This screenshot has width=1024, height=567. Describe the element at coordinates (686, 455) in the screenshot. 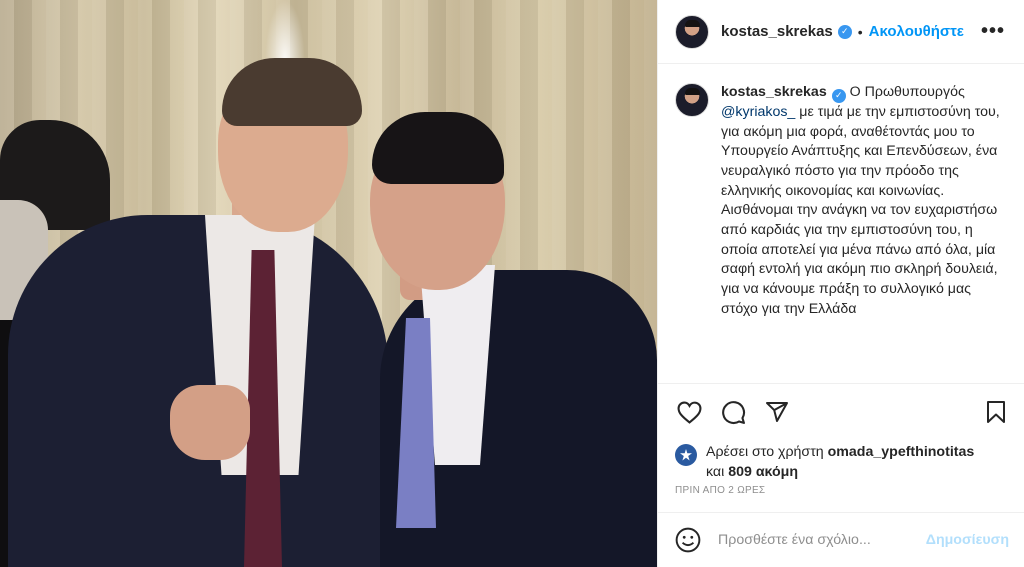

I see `liker-avatar` at that location.